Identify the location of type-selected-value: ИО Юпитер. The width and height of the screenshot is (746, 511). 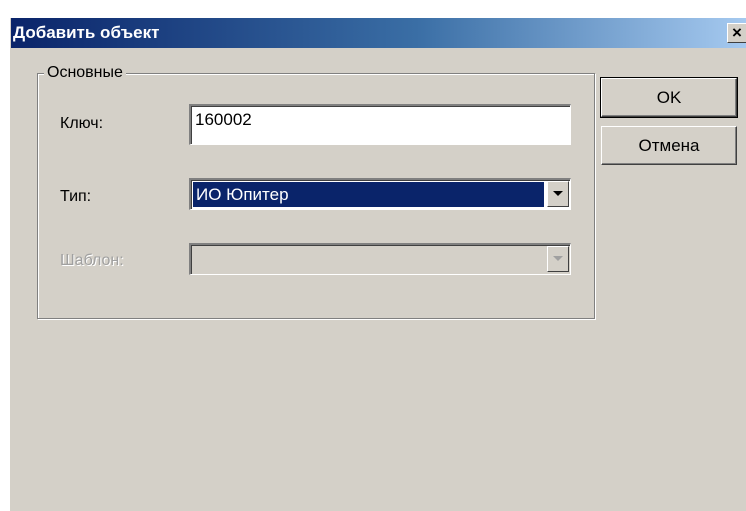
(368, 194).